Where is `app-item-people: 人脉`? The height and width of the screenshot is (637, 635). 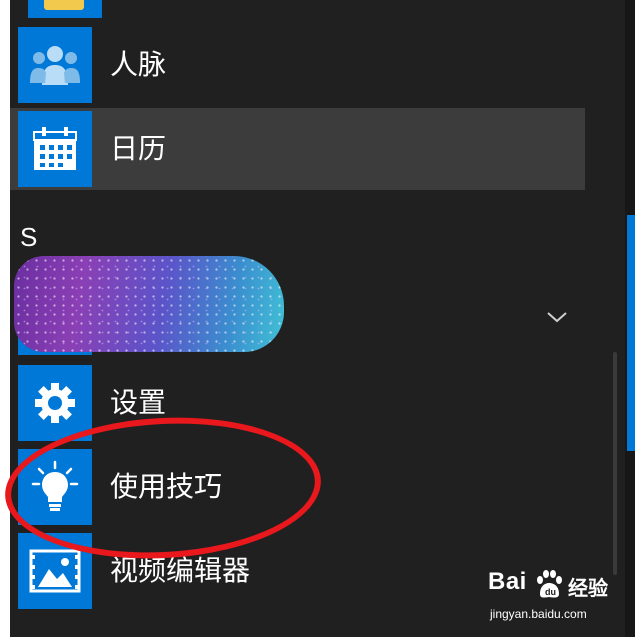 app-item-people: 人脉 is located at coordinates (297, 65).